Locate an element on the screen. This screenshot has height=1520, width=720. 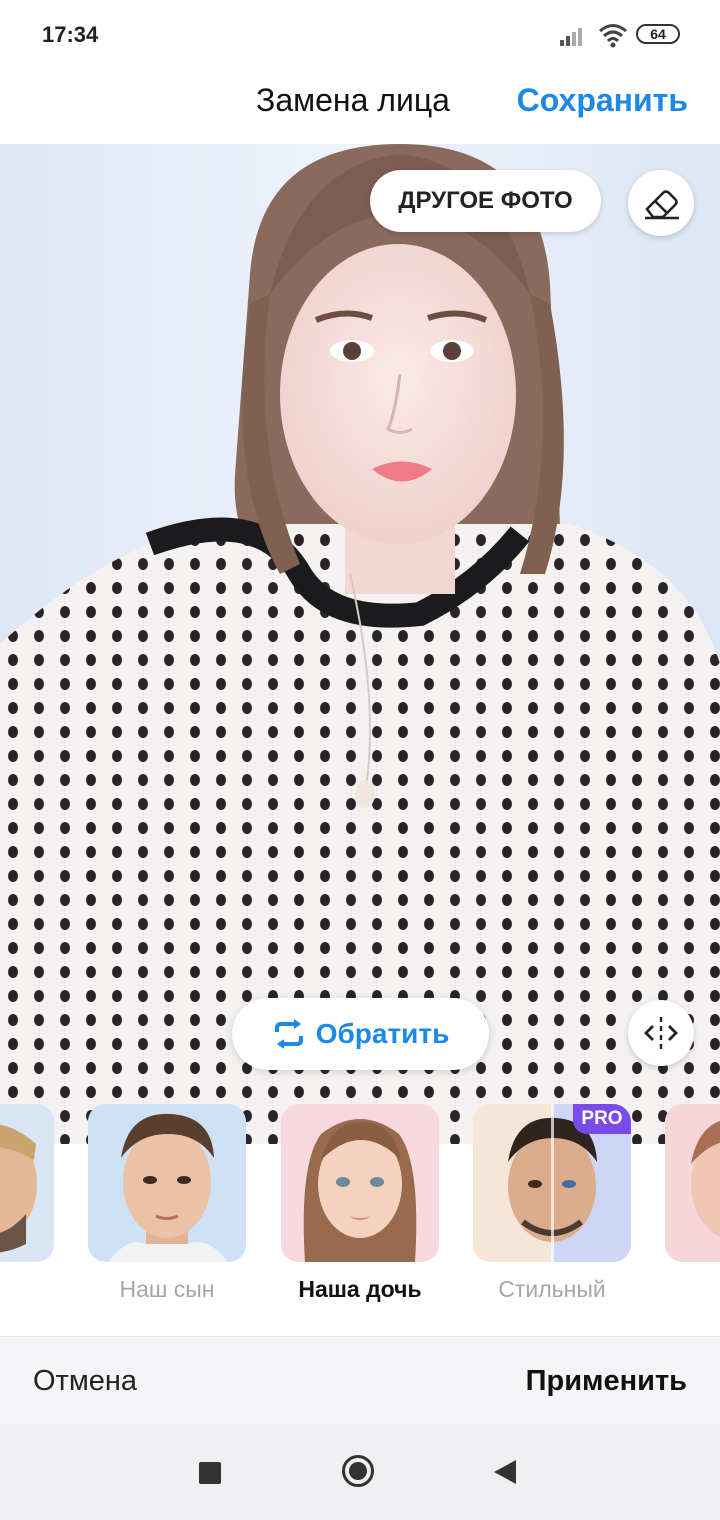
other-photo-label: ДРУГОЕ ФОТО is located at coordinates (485, 200).